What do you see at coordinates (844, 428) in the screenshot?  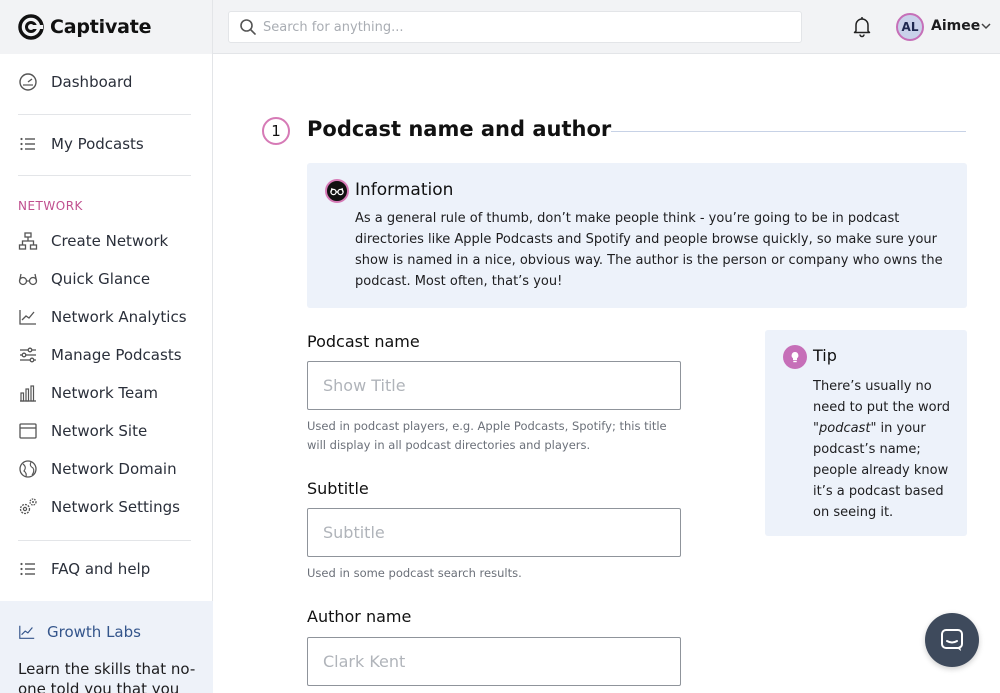 I see `tip-text-emphasis: podcast` at bounding box center [844, 428].